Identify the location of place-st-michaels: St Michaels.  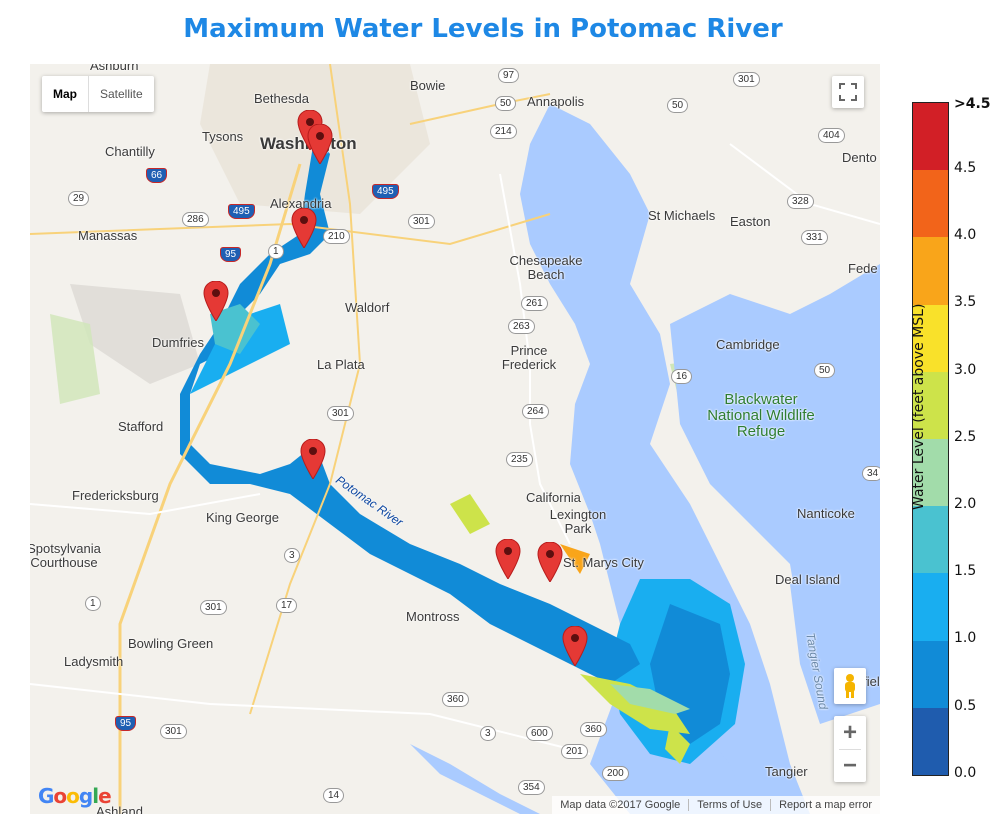
(682, 215).